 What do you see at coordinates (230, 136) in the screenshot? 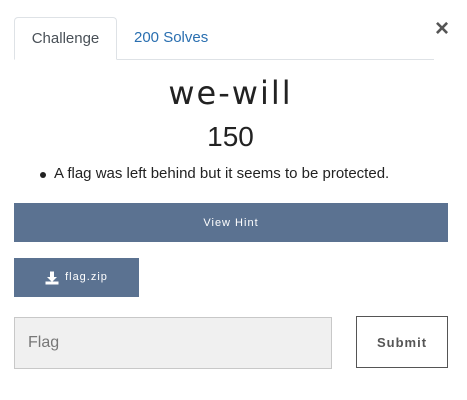
I see `challenge-points: 150` at bounding box center [230, 136].